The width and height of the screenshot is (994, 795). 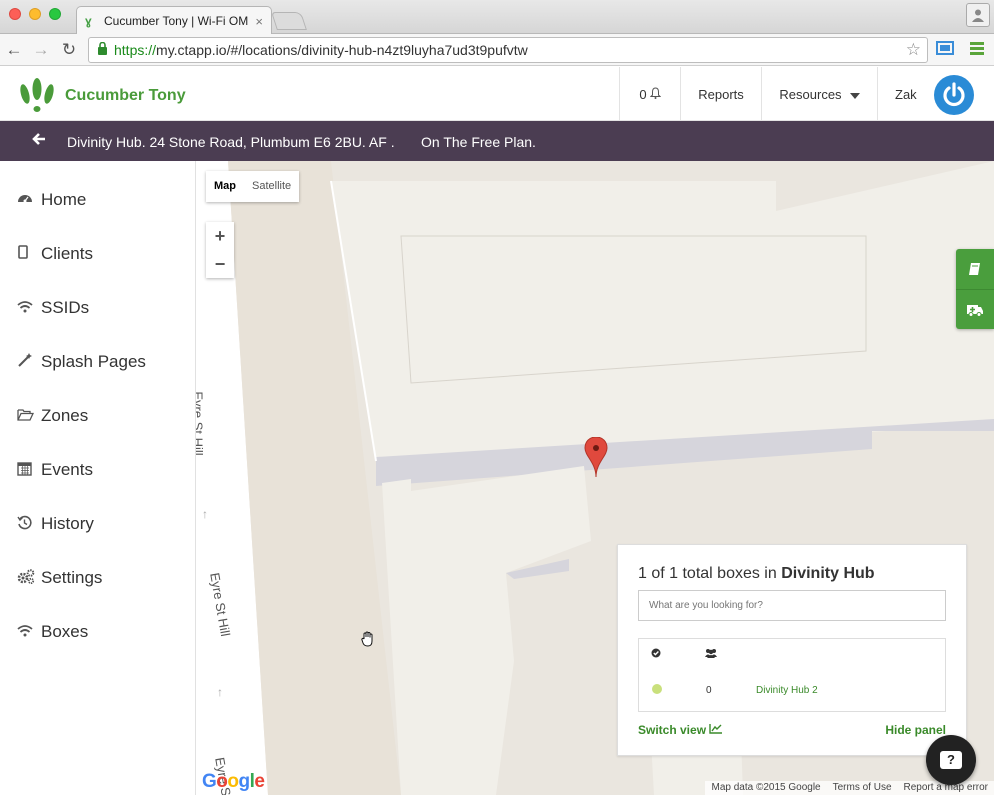 What do you see at coordinates (72, 577) in the screenshot?
I see `sidebar-item-label: Settings` at bounding box center [72, 577].